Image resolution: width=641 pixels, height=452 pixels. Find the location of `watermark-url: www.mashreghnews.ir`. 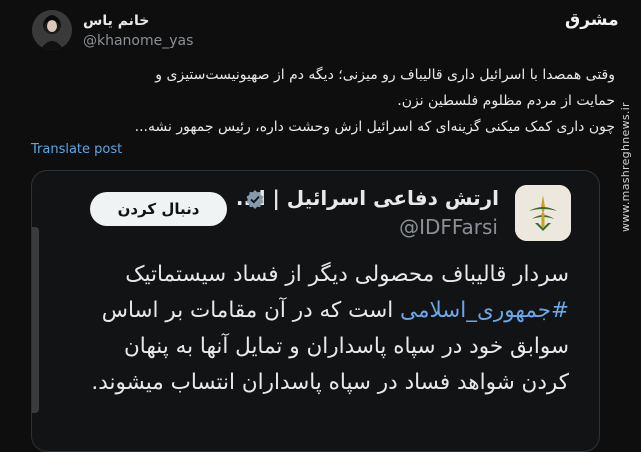

watermark-url: www.mashreghnews.ir is located at coordinates (625, 167).